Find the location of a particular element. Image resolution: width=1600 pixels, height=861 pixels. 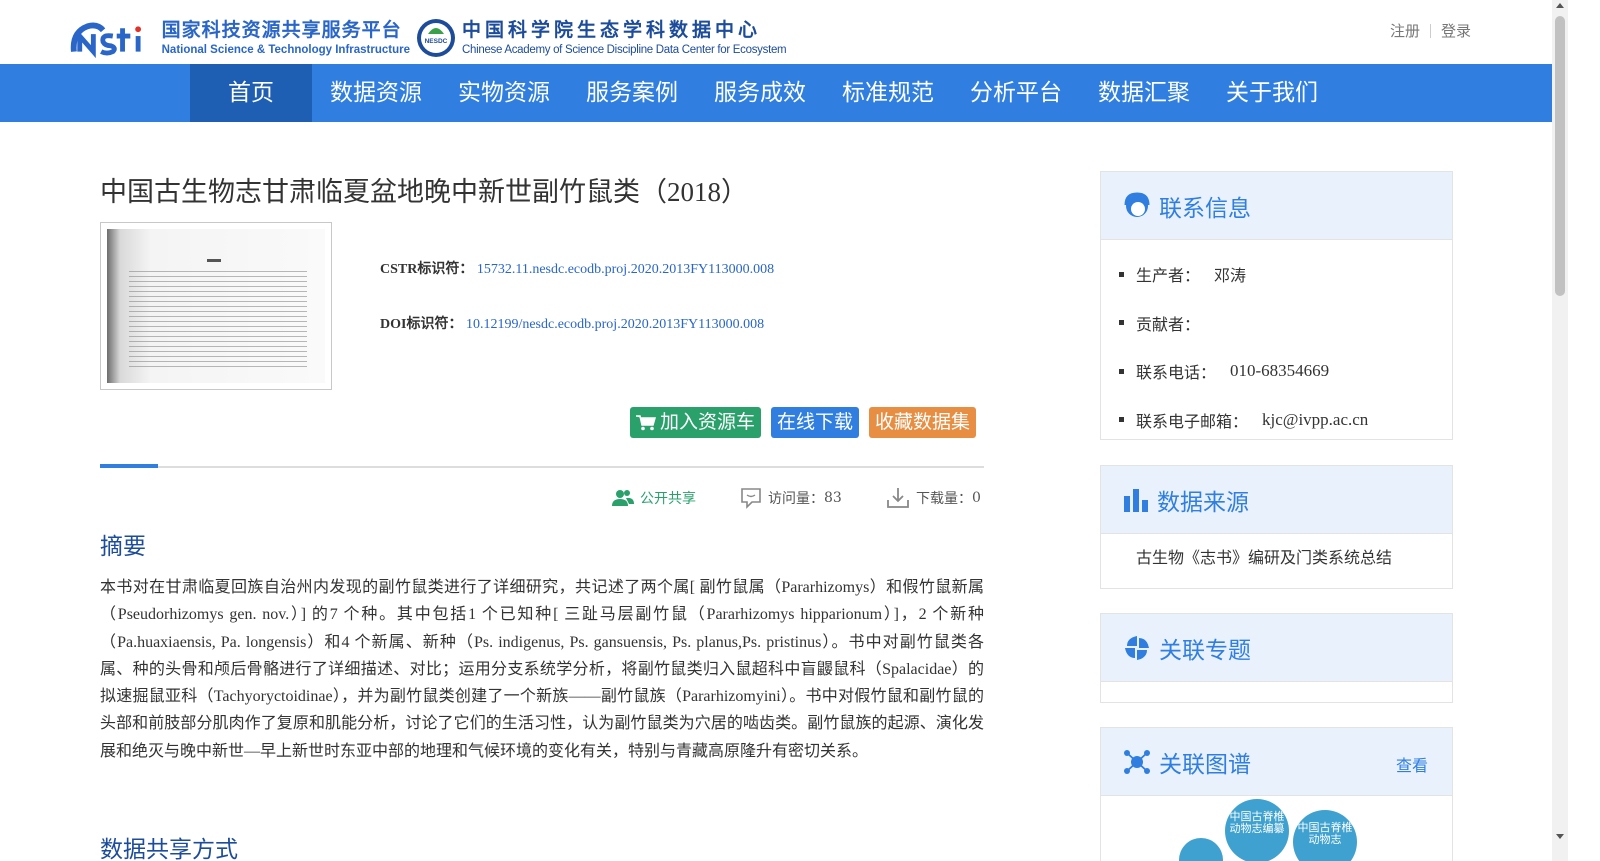

nav-item-data-aggregation: 数据汇聚 is located at coordinates (1144, 93).